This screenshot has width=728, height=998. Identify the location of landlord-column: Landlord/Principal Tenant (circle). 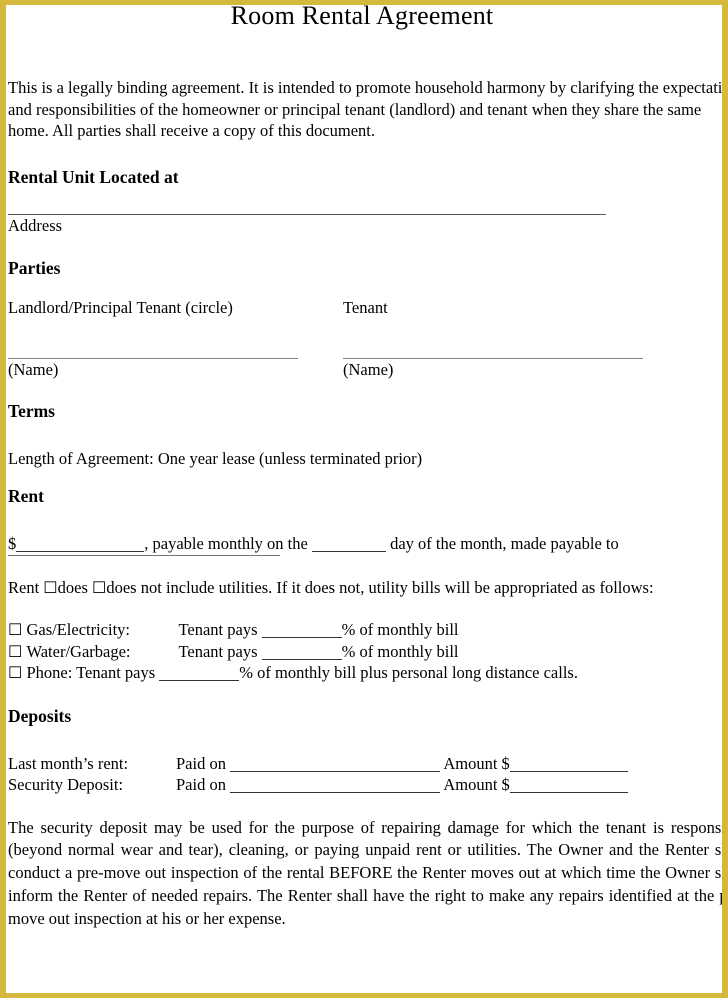
(175, 307).